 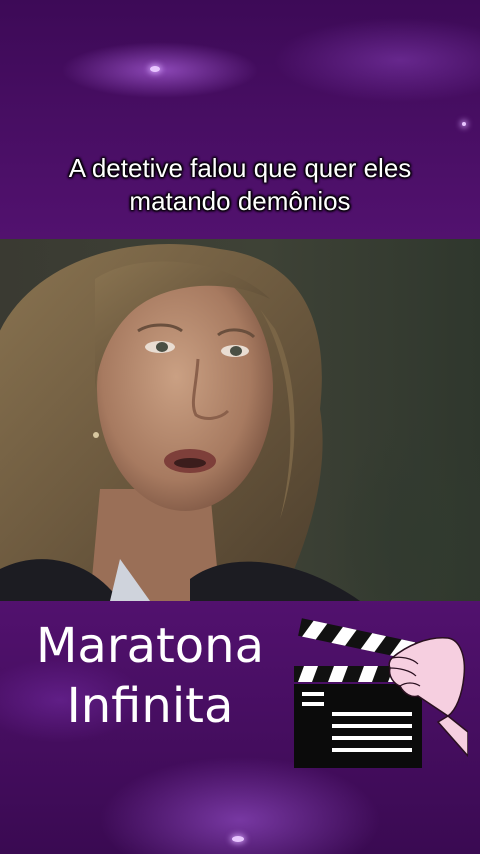 I want to click on subtitle-line-2: matando demônios, so click(x=240, y=201).